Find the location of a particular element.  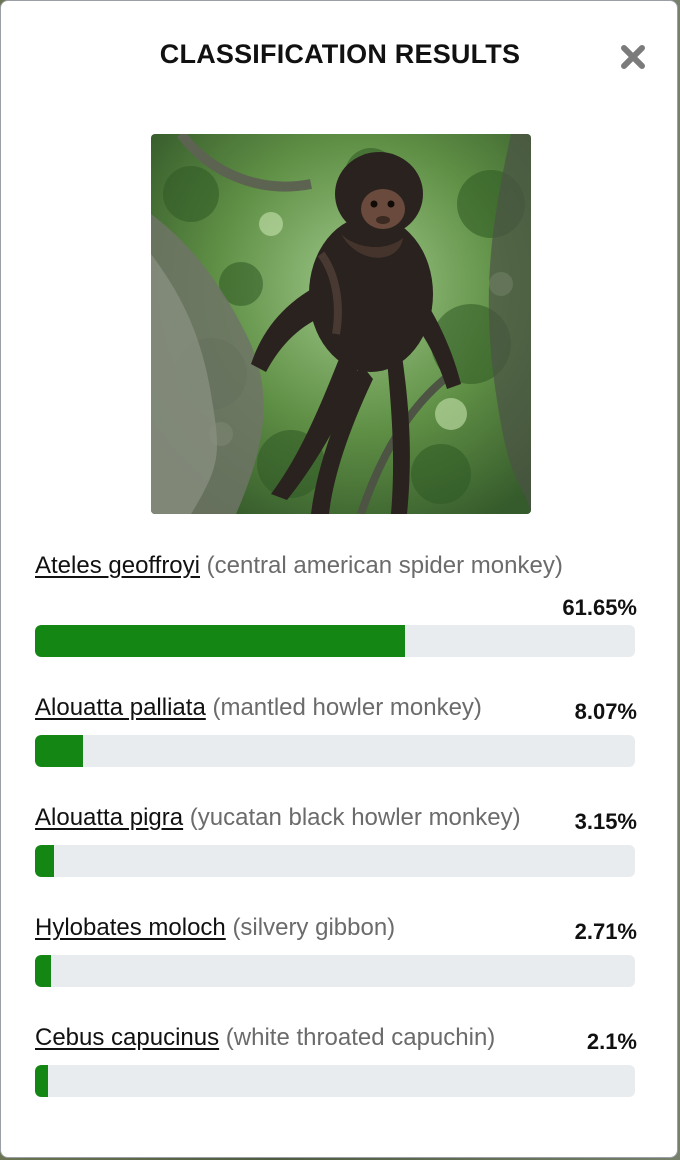

species-link: Ateles geoffroyi is located at coordinates (117, 565).